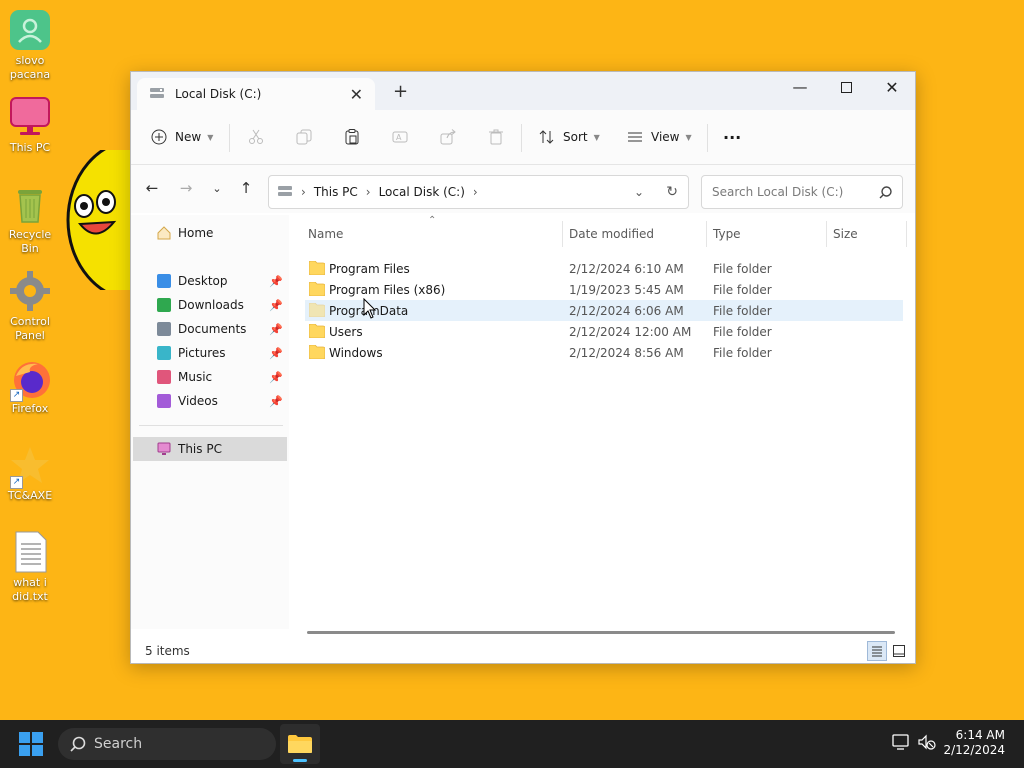  What do you see at coordinates (523, 137) in the screenshot?
I see `command-bar: New ▼ A Sort ▼ View ▼ ···` at bounding box center [523, 137].